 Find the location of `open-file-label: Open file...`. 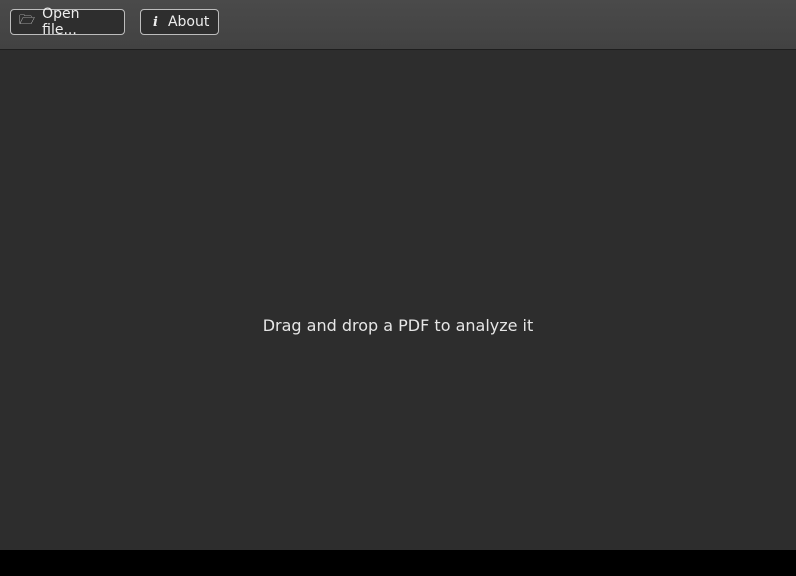

open-file-label: Open file... is located at coordinates (61, 22).